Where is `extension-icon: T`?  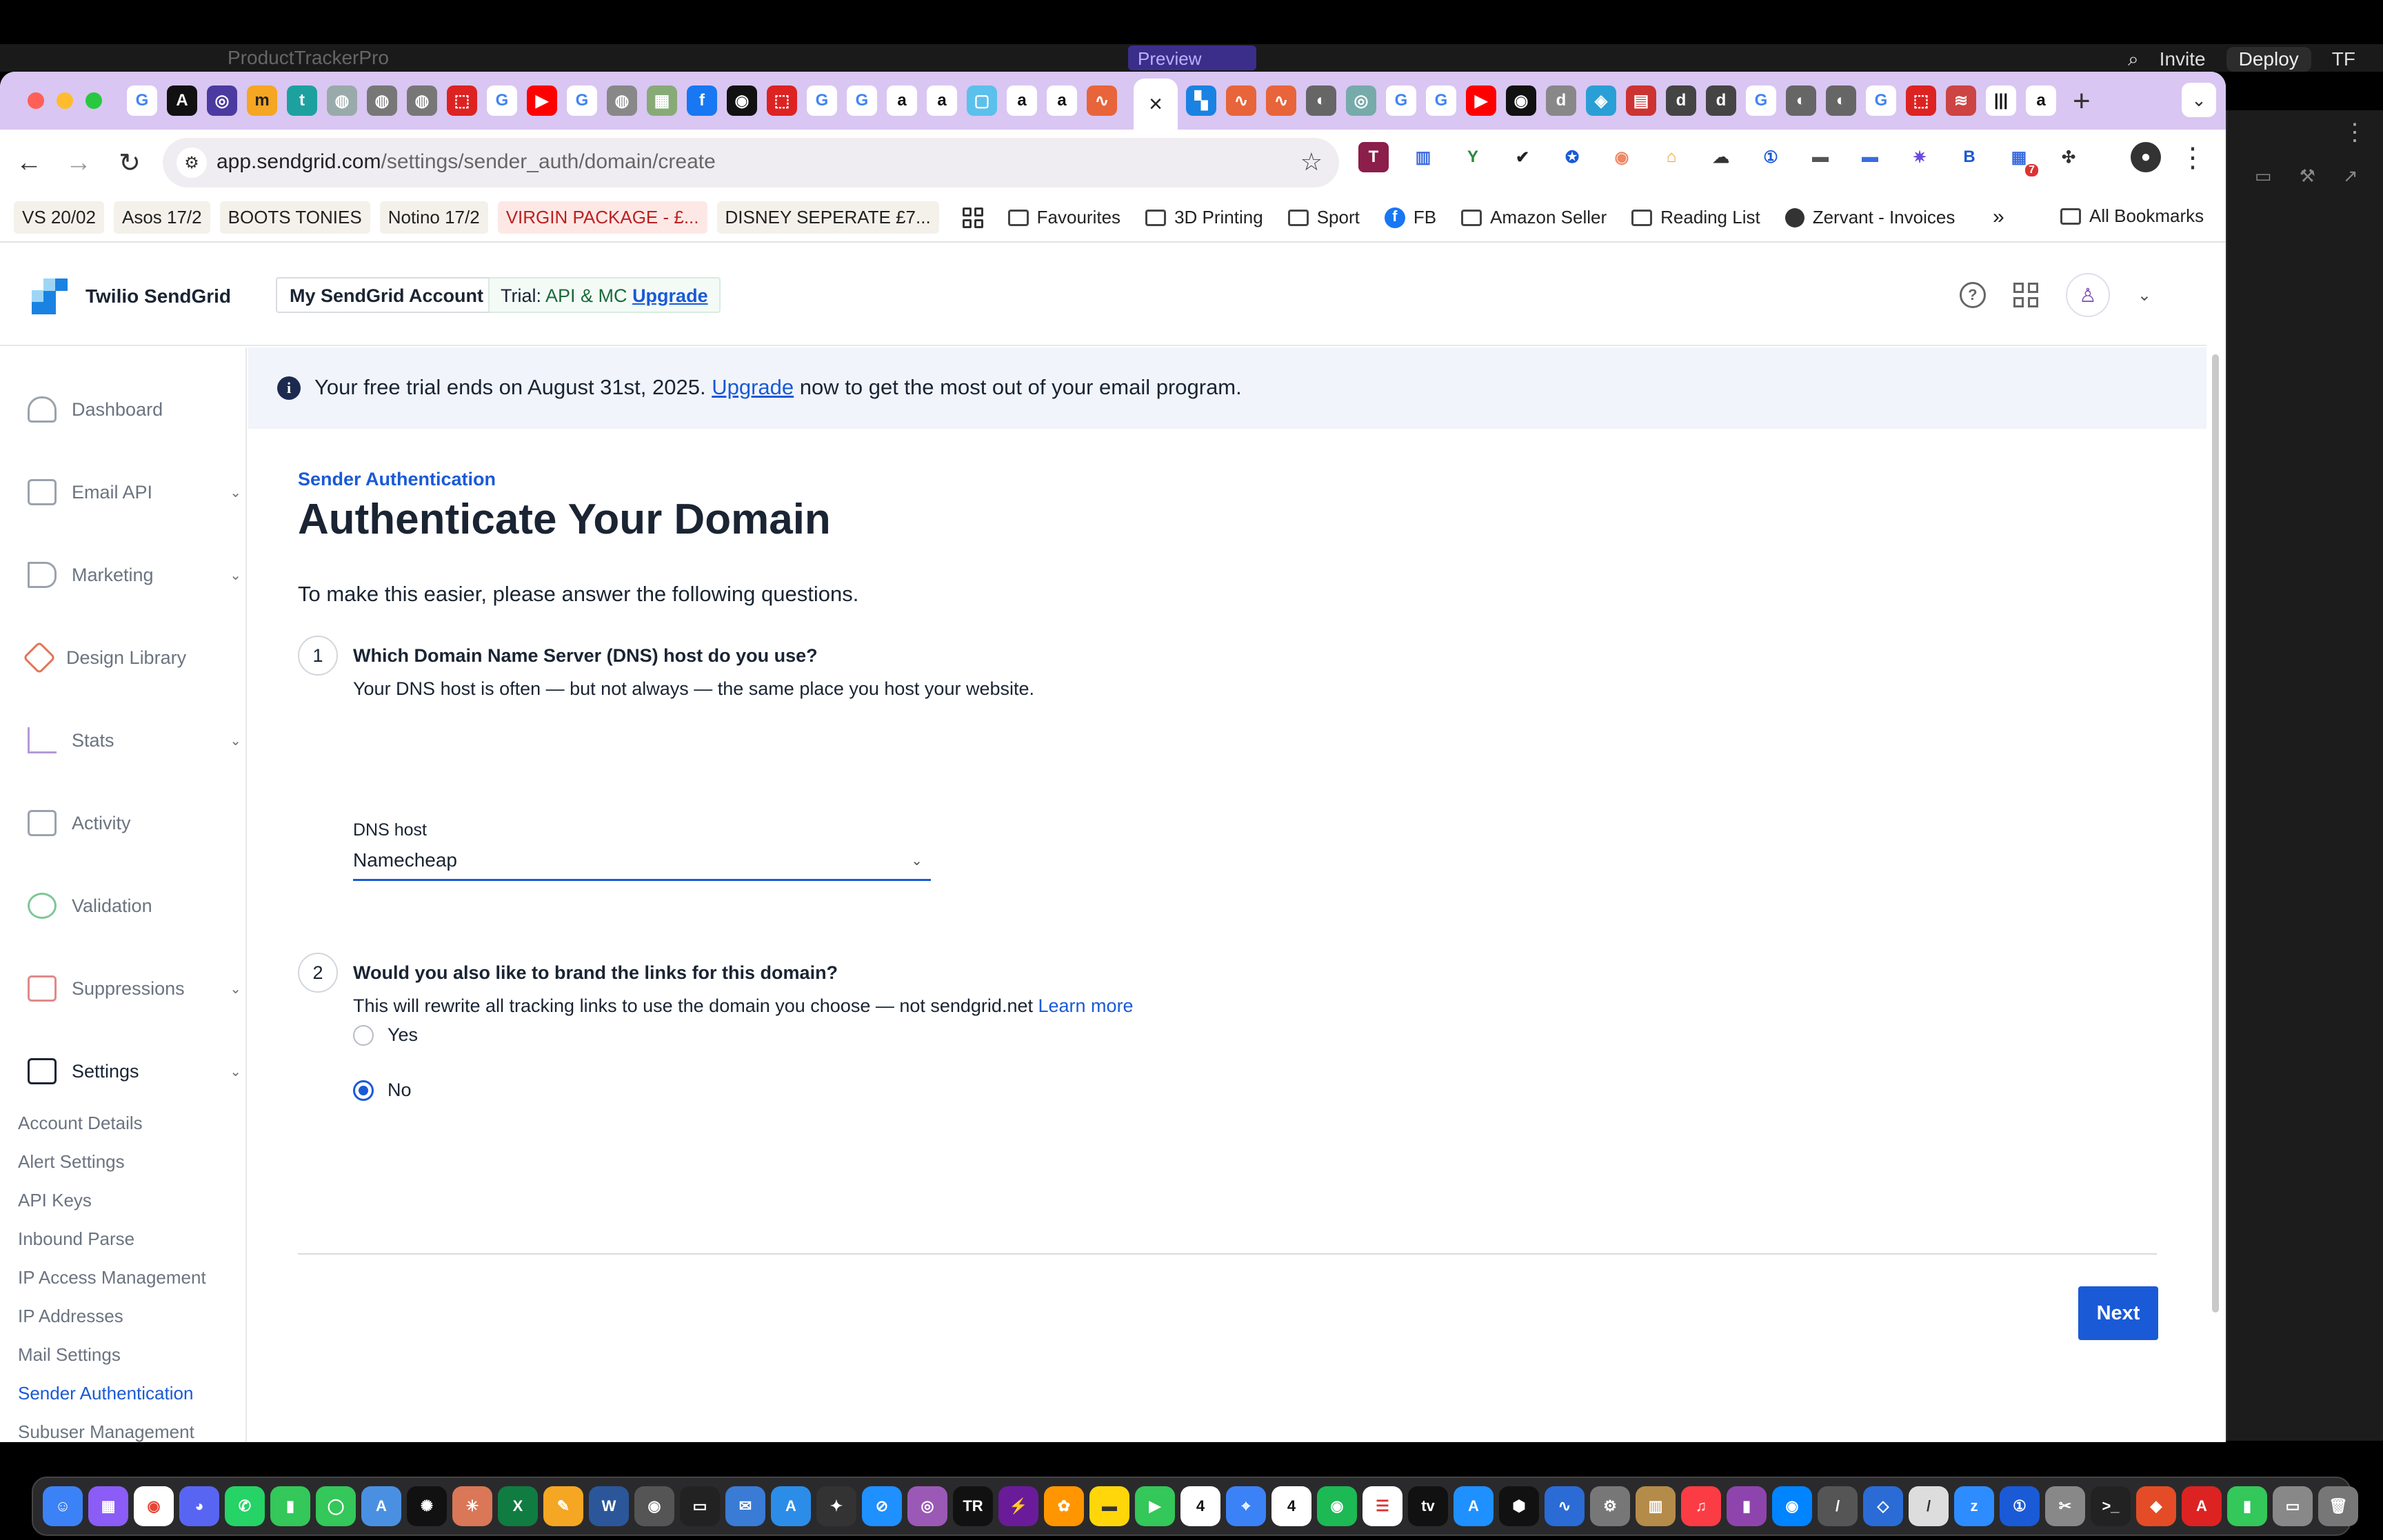 extension-icon: T is located at coordinates (1373, 157).